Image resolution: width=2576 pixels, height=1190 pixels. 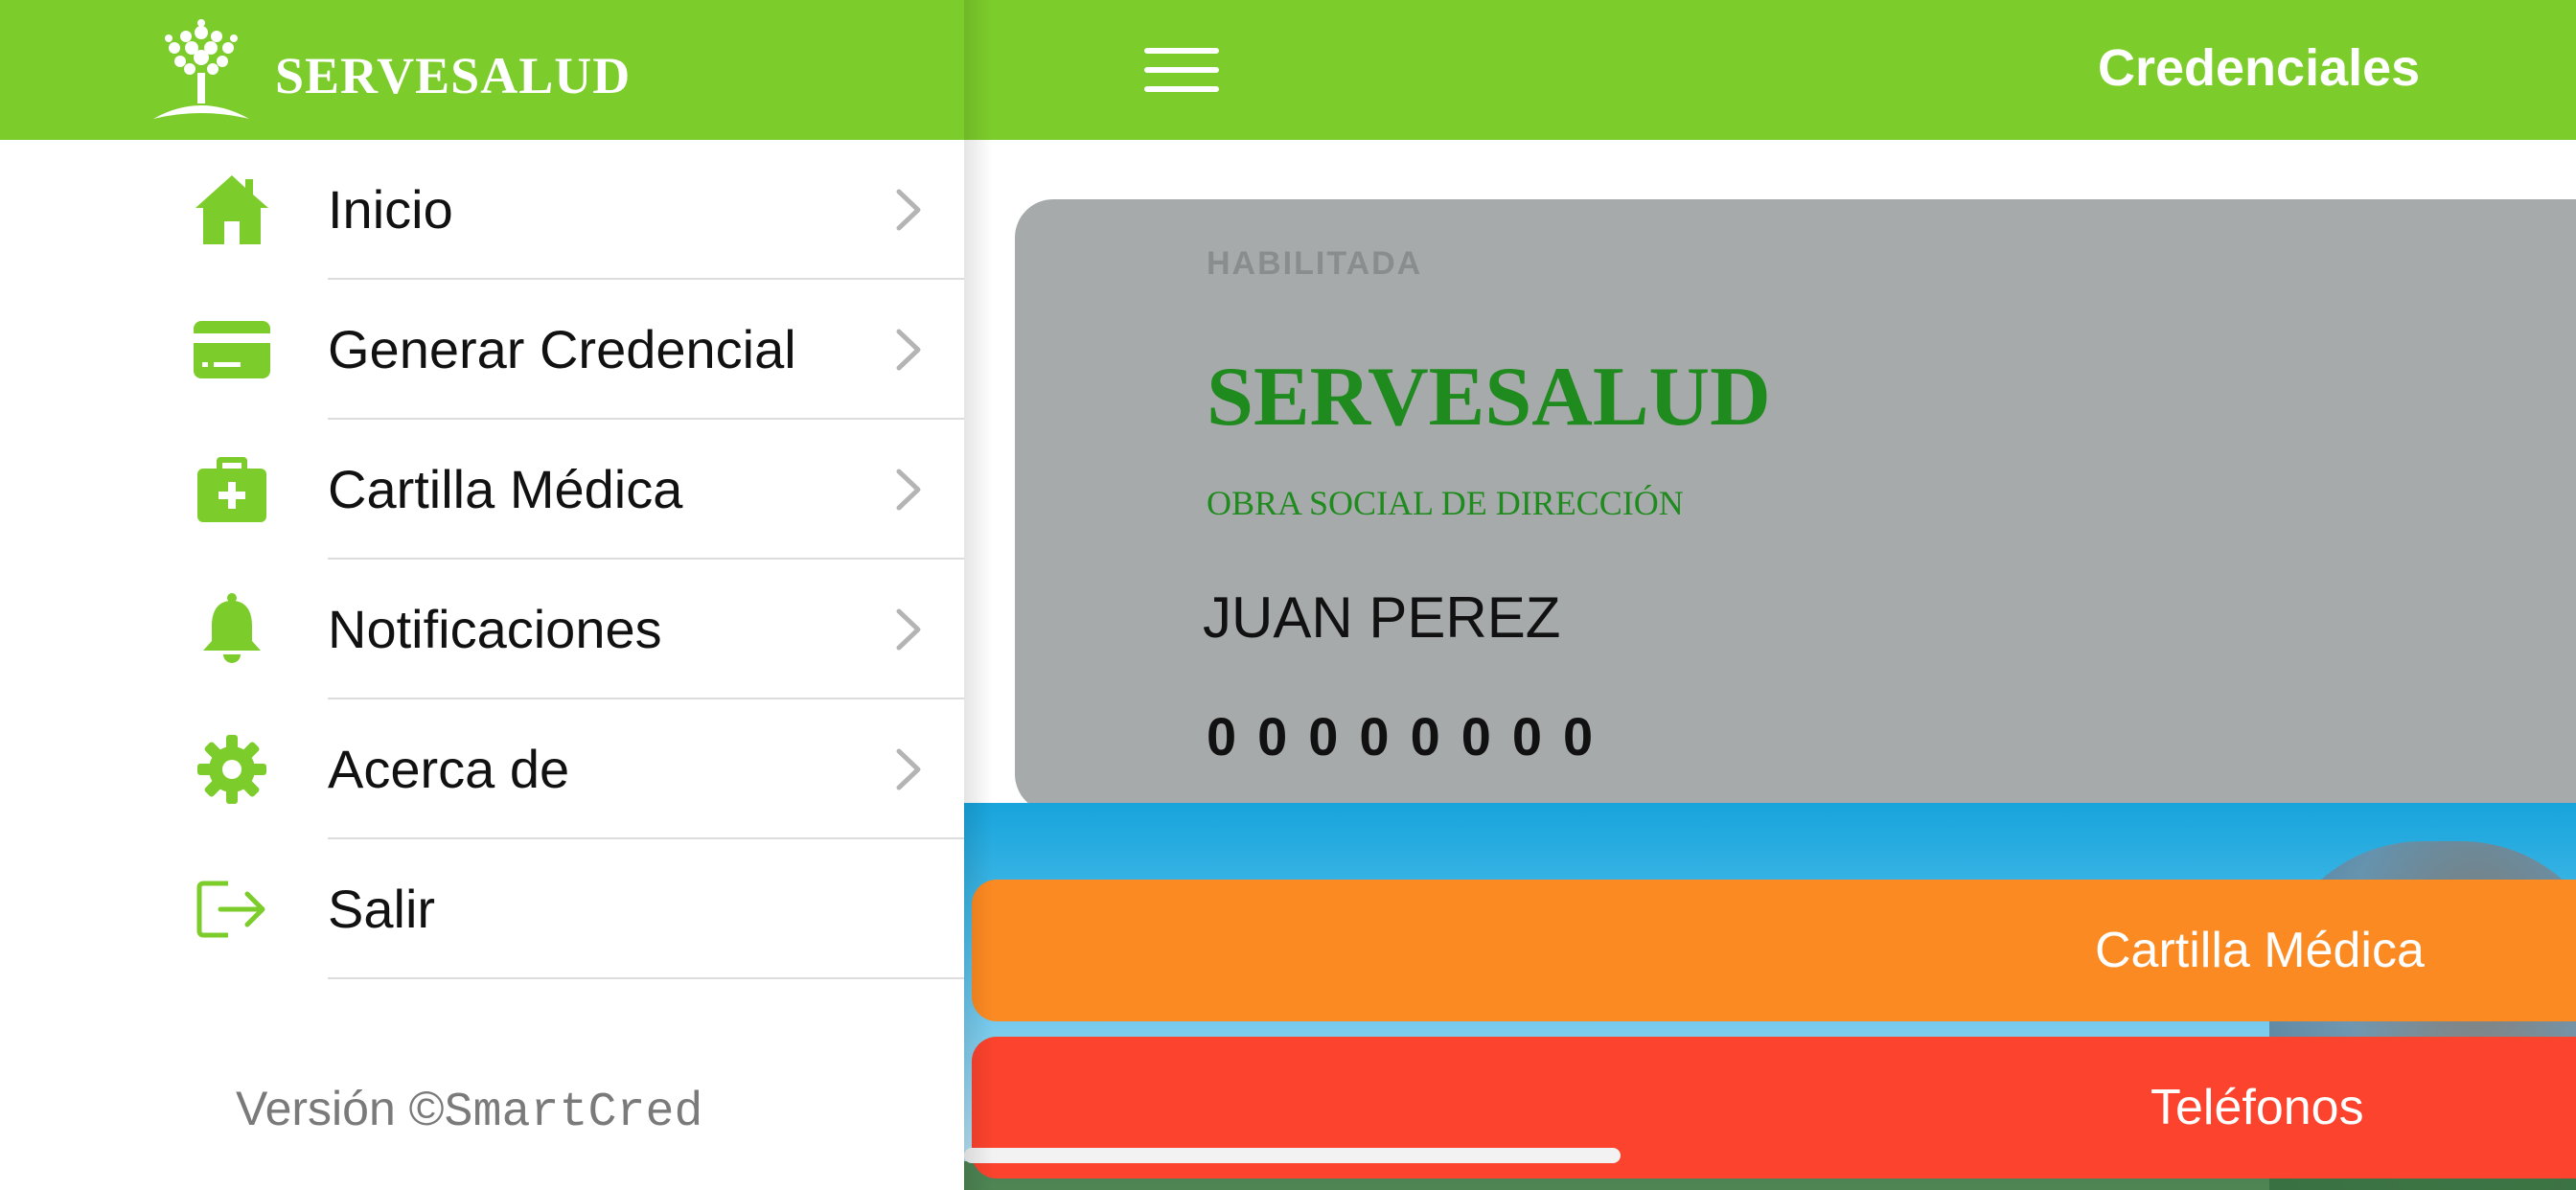 I want to click on menu-label: Acerca de, so click(x=449, y=769).